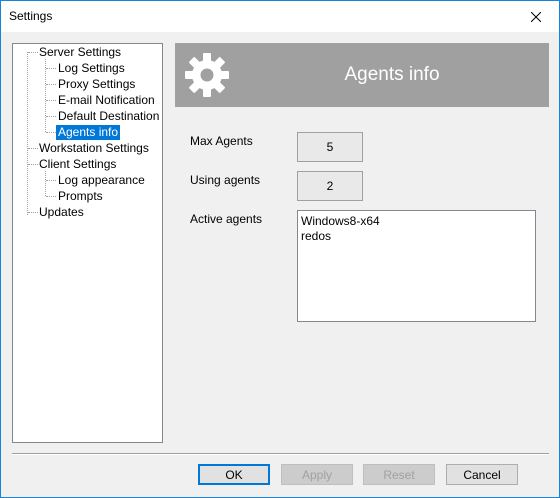 The width and height of the screenshot is (560, 498). Describe the element at coordinates (108, 116) in the screenshot. I see `tree-item-default-destination: Default Destination` at that location.